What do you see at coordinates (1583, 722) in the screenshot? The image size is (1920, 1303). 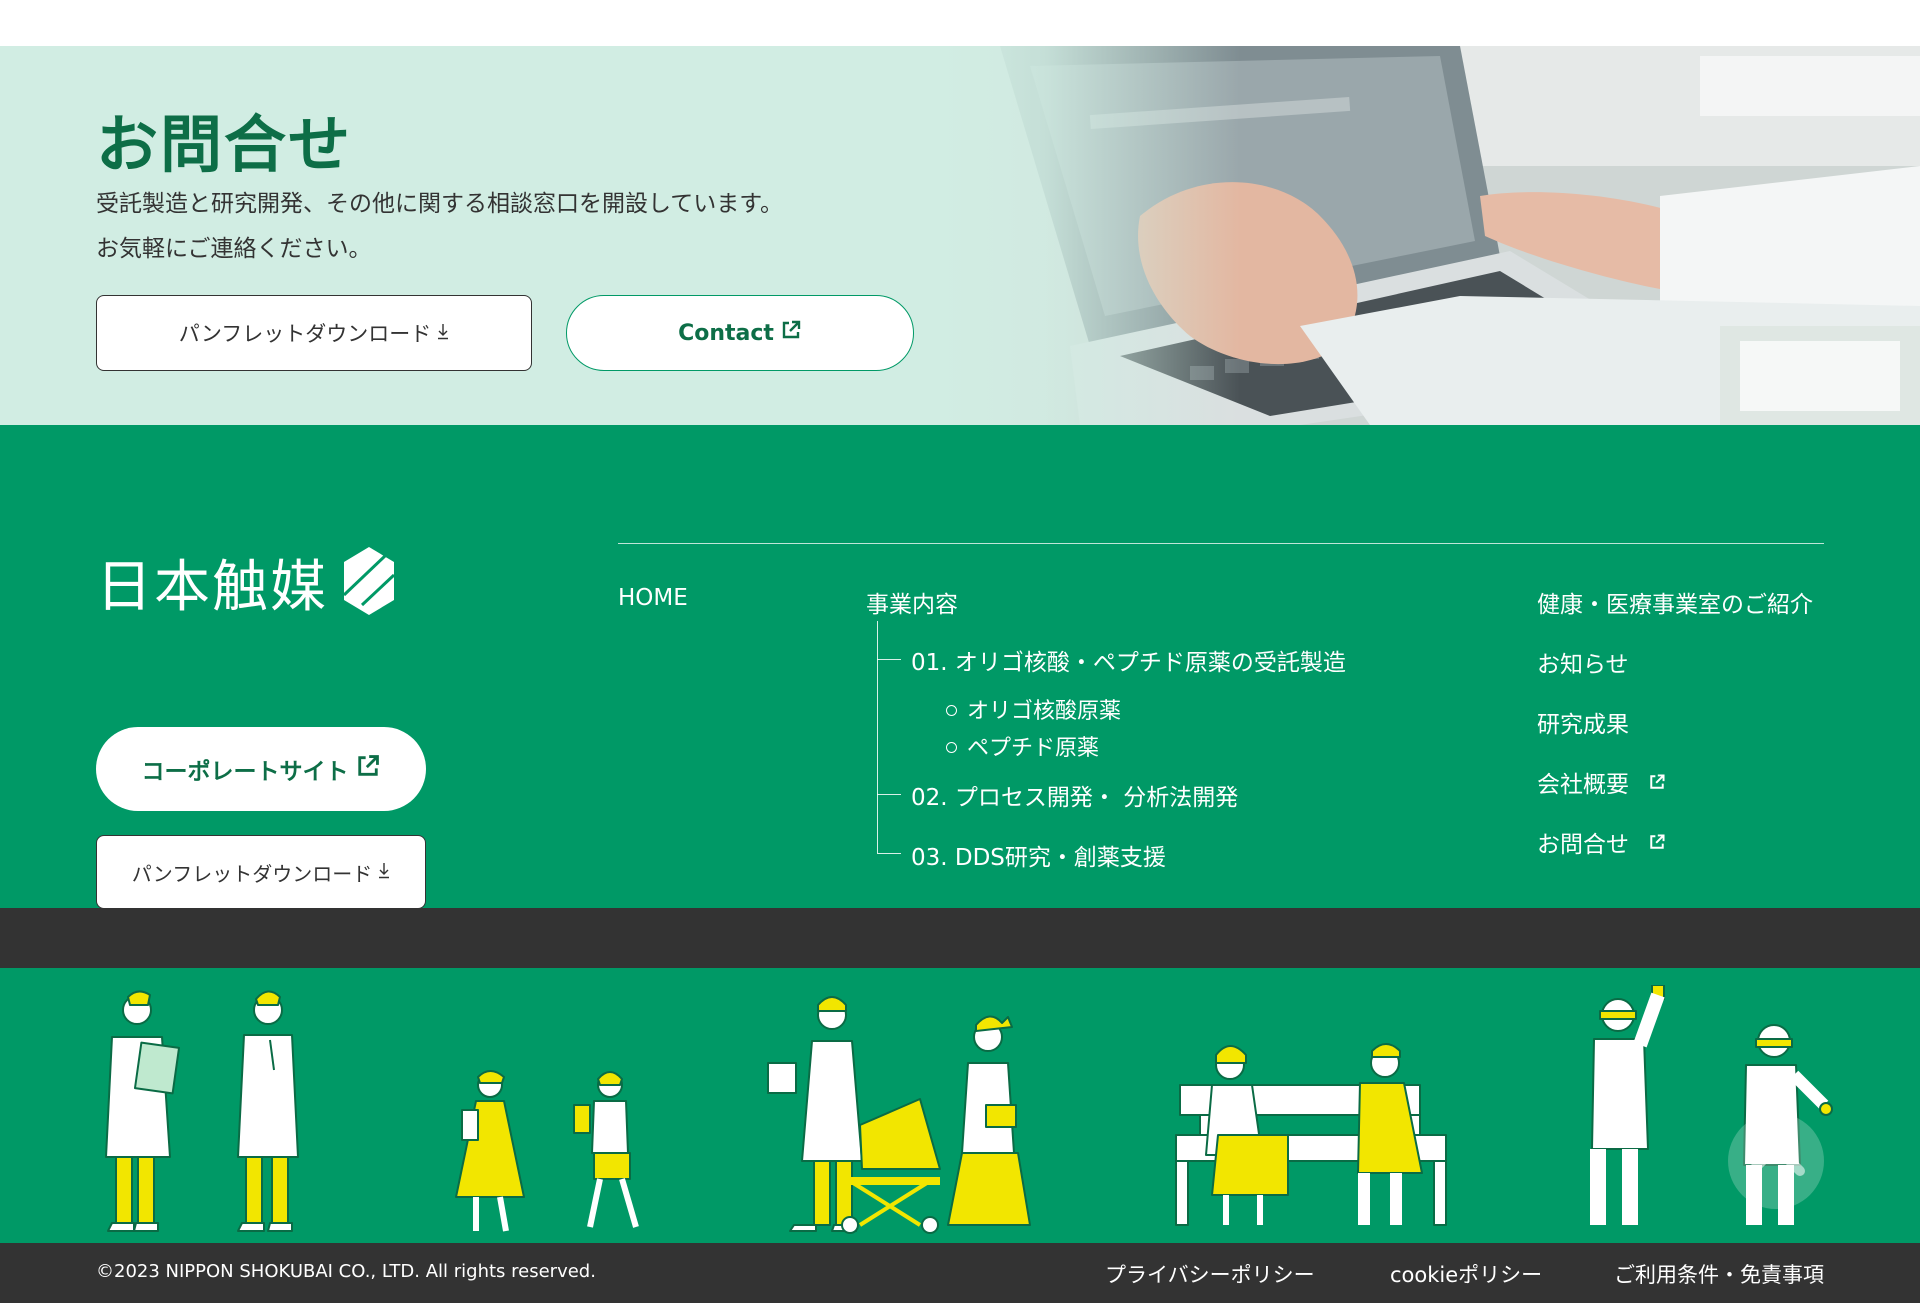 I see `footer-nav-research: 研究成果` at bounding box center [1583, 722].